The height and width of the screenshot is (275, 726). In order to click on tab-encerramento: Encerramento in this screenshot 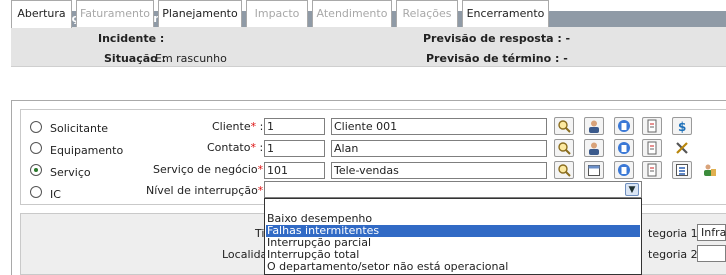, I will do `click(505, 13)`.